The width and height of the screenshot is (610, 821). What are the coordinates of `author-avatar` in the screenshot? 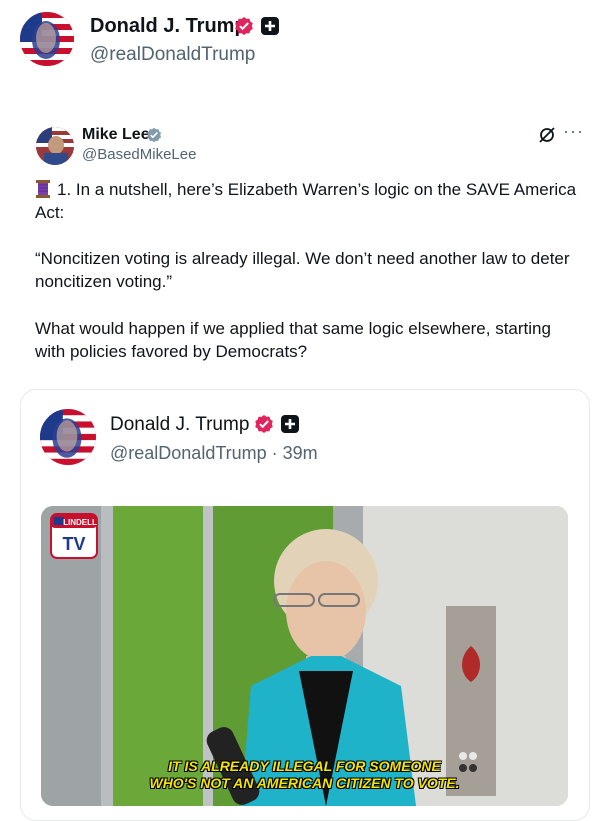 It's located at (47, 39).